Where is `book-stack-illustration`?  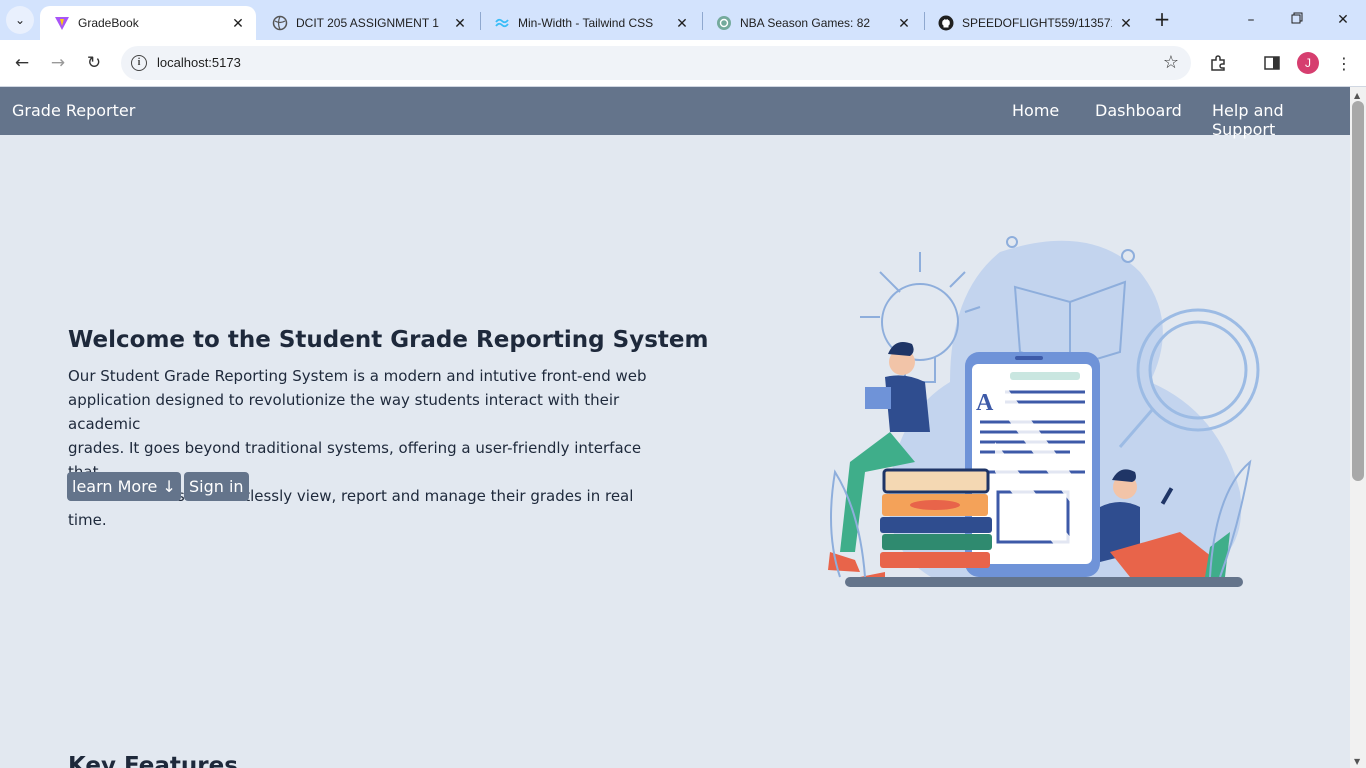 book-stack-illustration is located at coordinates (936, 518).